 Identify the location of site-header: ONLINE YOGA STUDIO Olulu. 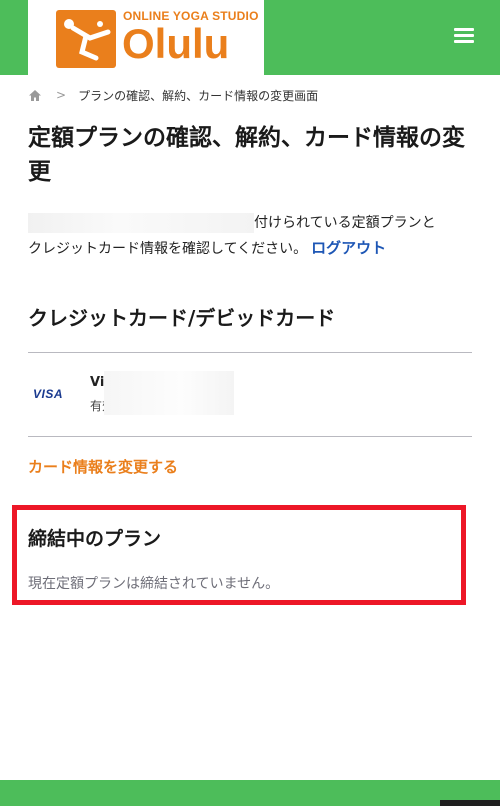
(250, 37).